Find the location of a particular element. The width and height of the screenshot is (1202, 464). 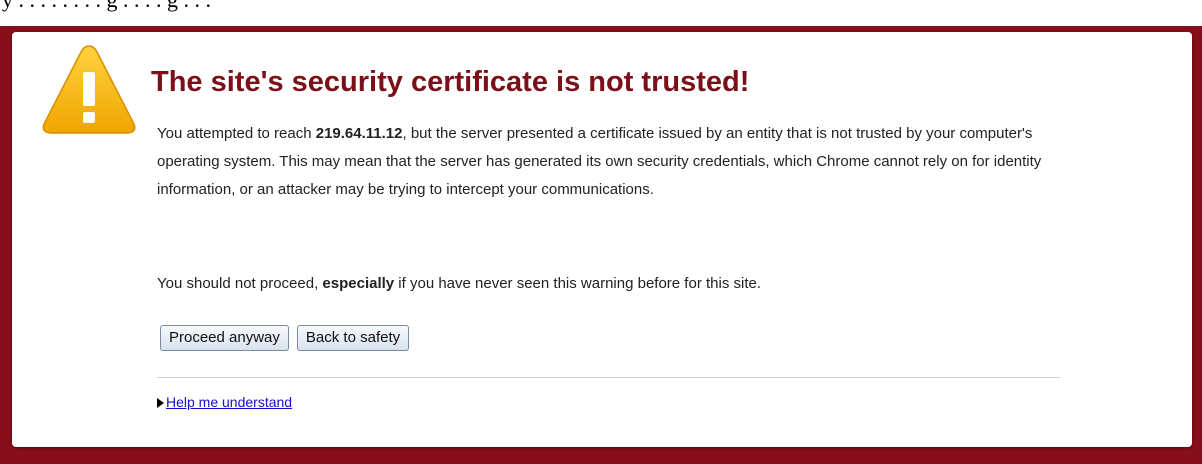

action-buttons: Proceed anyway Back to safety is located at coordinates (288, 338).